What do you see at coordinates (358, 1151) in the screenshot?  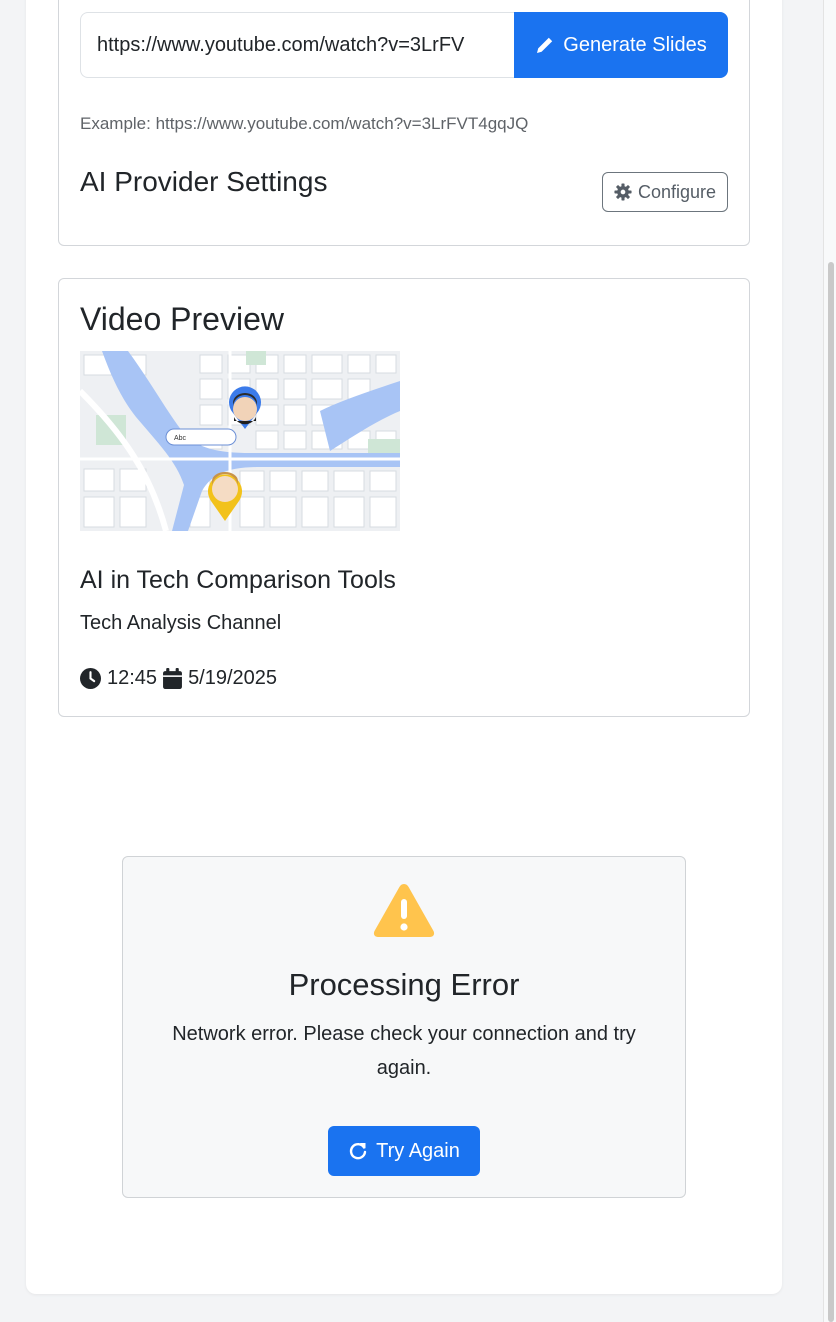 I see `refresh-icon` at bounding box center [358, 1151].